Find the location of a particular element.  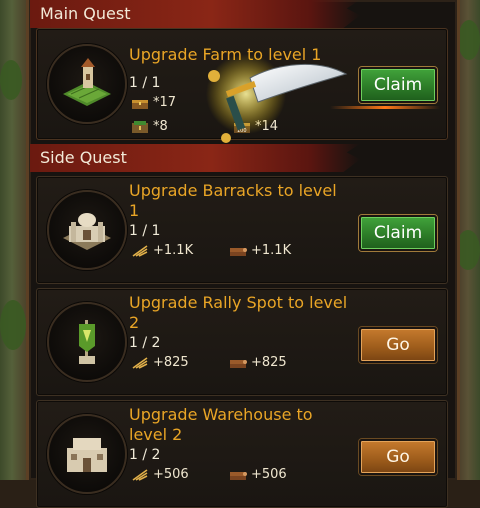

food-reward: +825 is located at coordinates (160, 362).